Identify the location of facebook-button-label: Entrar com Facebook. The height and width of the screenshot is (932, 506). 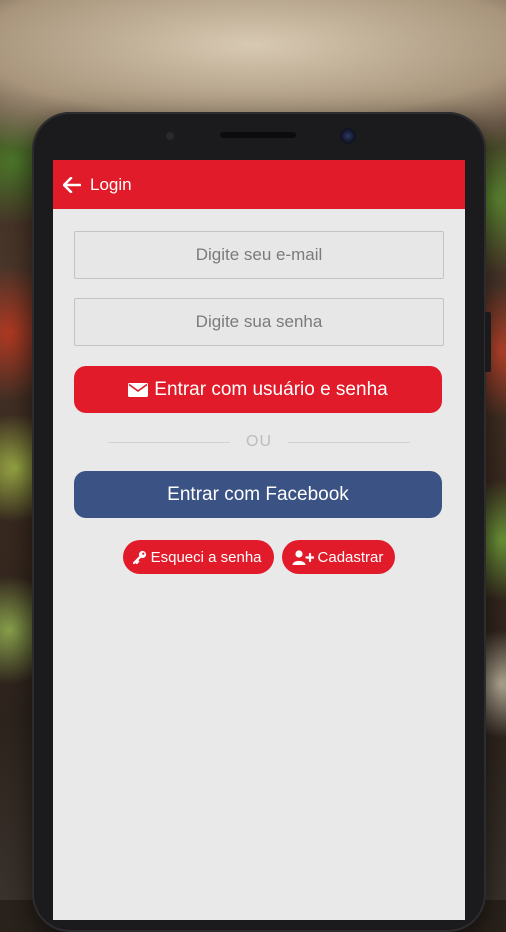
(258, 494).